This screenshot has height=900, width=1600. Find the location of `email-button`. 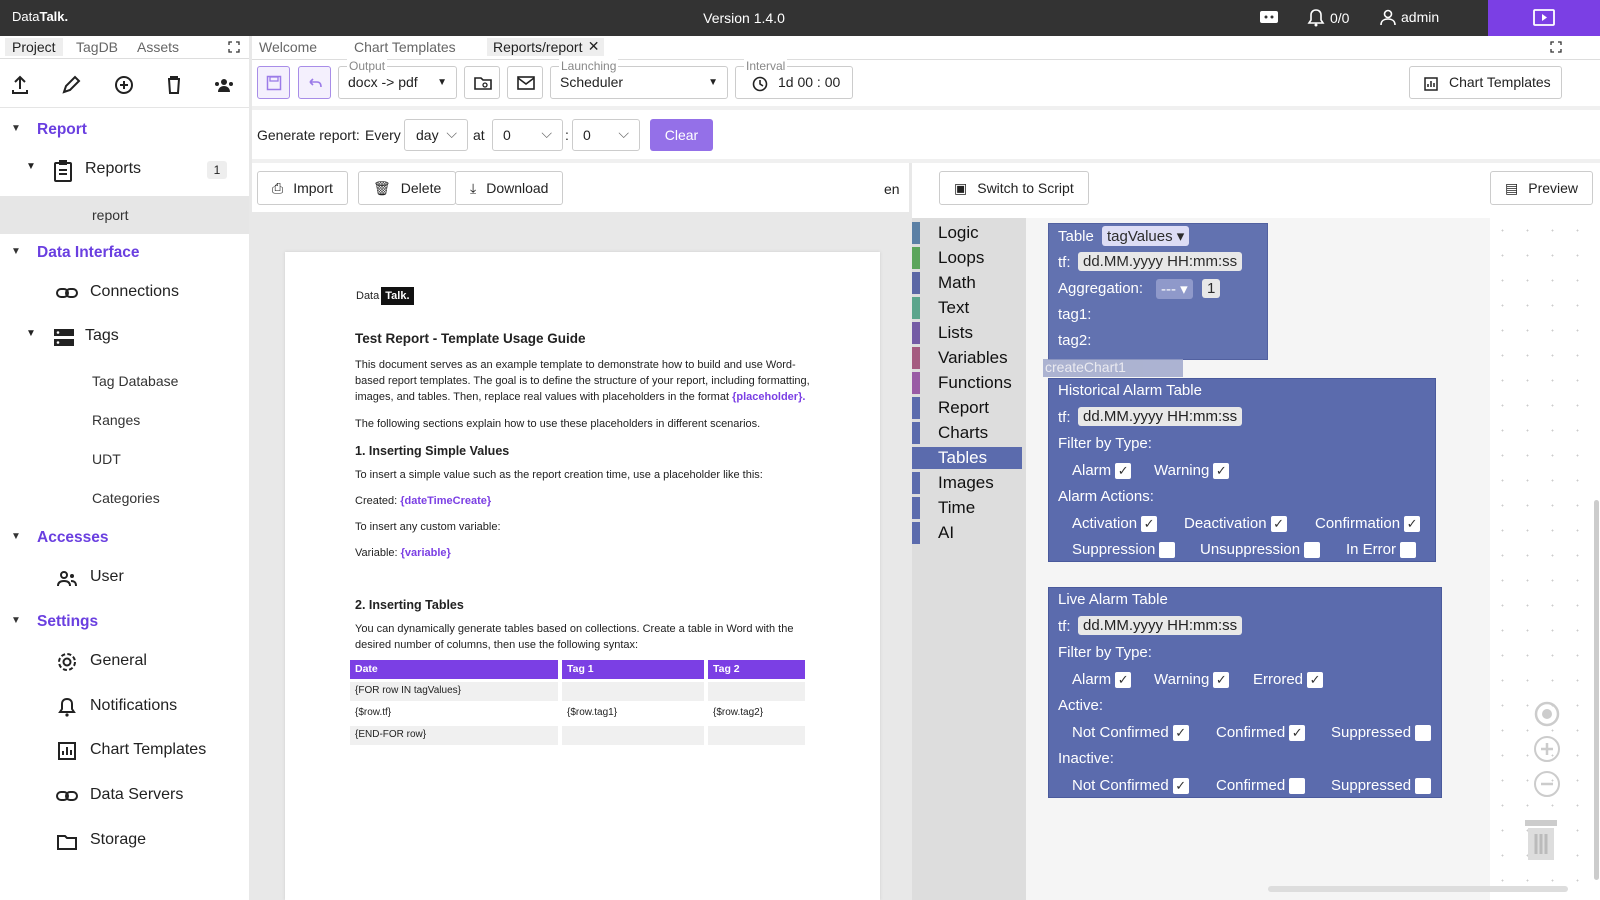

email-button is located at coordinates (525, 82).